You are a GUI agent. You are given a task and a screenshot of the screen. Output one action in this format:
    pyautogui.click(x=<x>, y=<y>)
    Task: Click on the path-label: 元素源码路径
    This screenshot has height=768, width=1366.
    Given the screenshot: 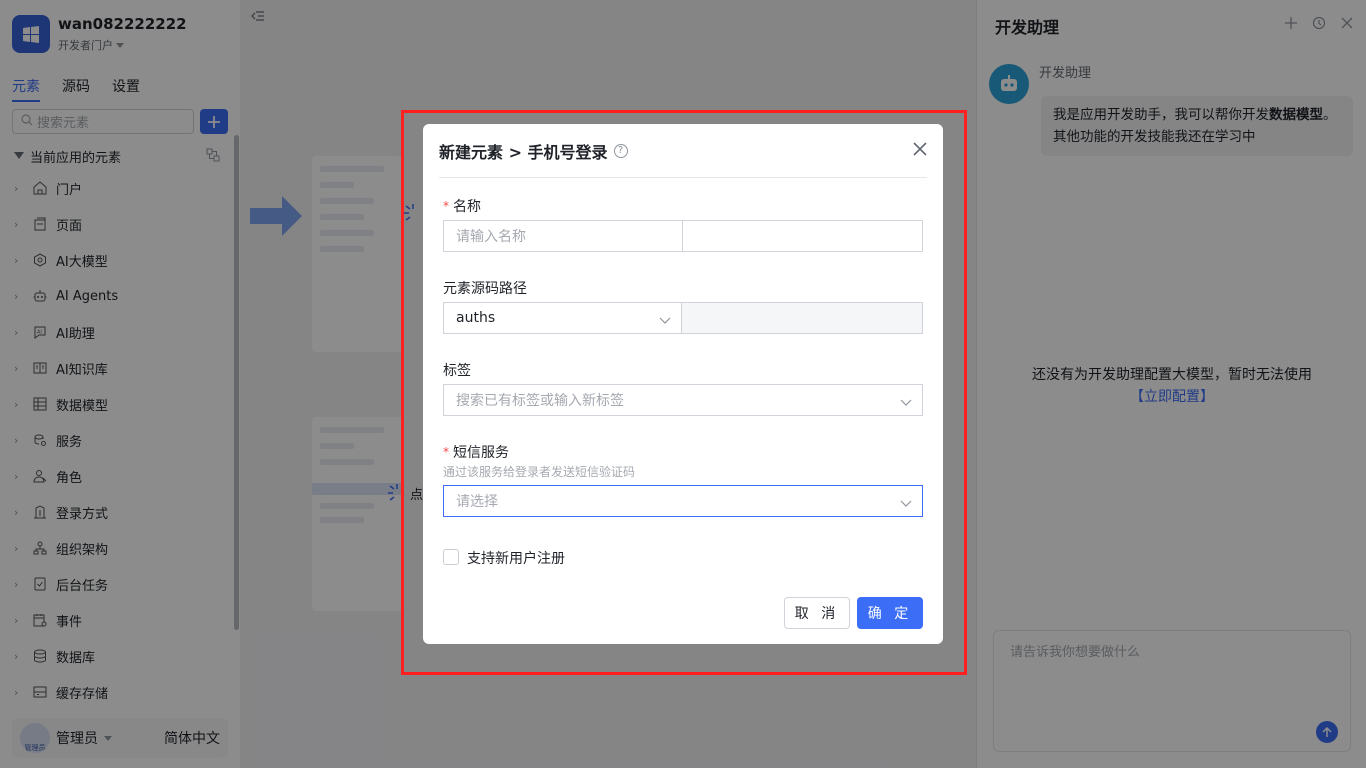 What is the action you would take?
    pyautogui.click(x=485, y=288)
    